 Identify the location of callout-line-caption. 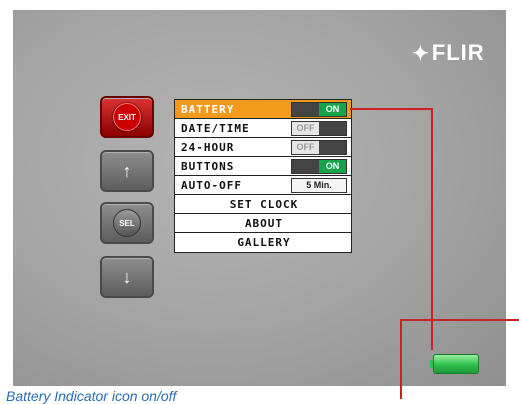
(459, 359).